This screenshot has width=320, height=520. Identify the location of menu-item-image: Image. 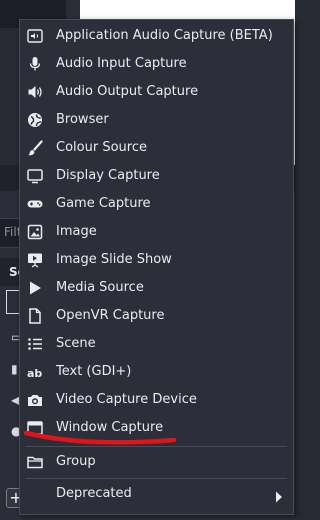
(156, 232).